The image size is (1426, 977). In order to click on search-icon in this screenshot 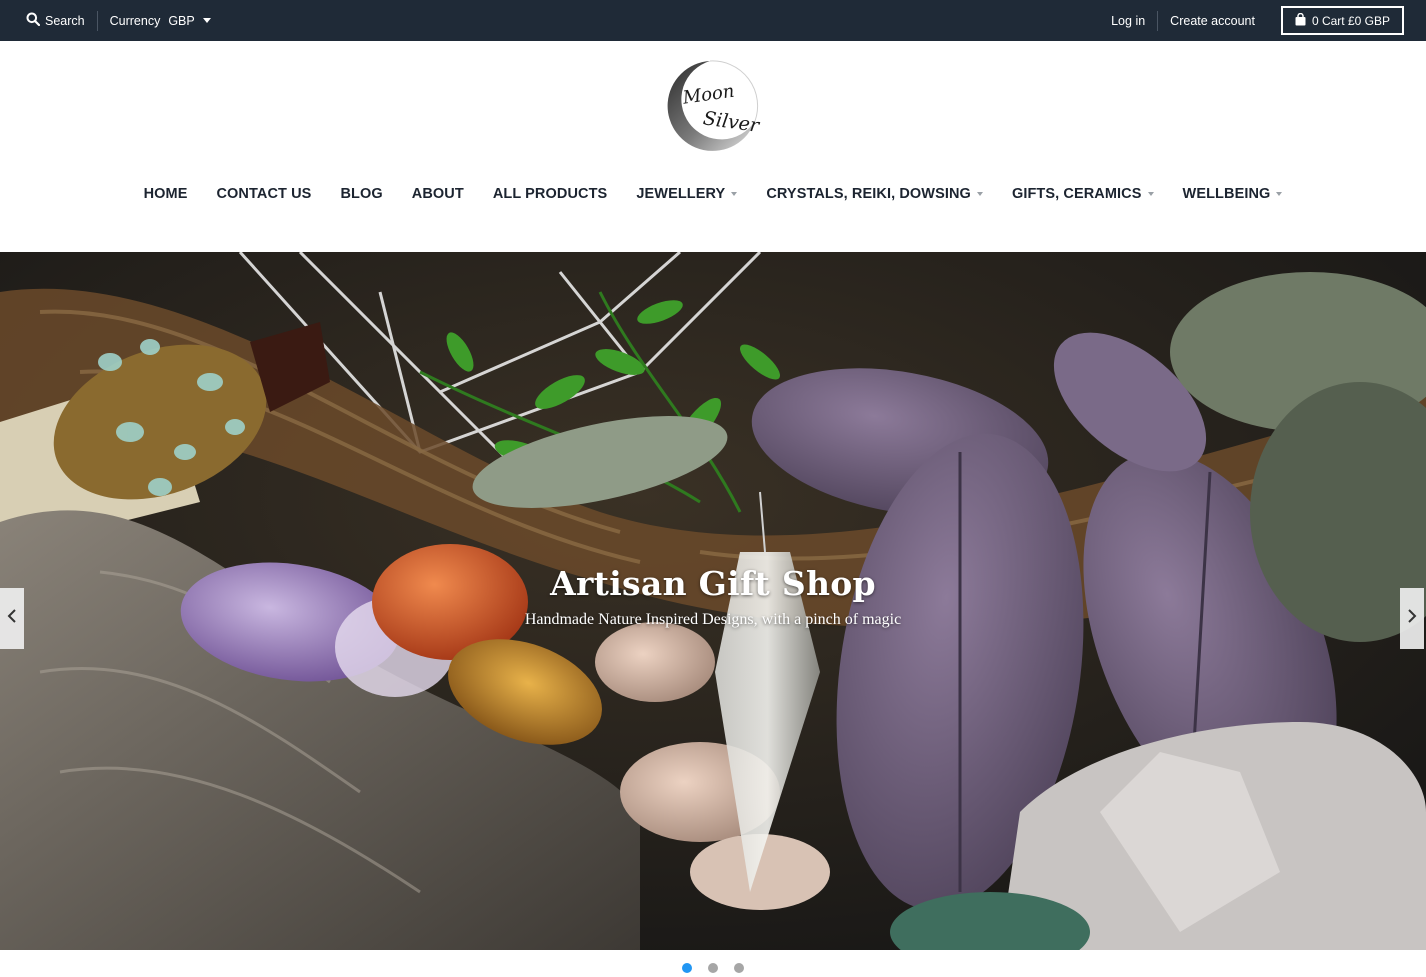, I will do `click(33, 20)`.